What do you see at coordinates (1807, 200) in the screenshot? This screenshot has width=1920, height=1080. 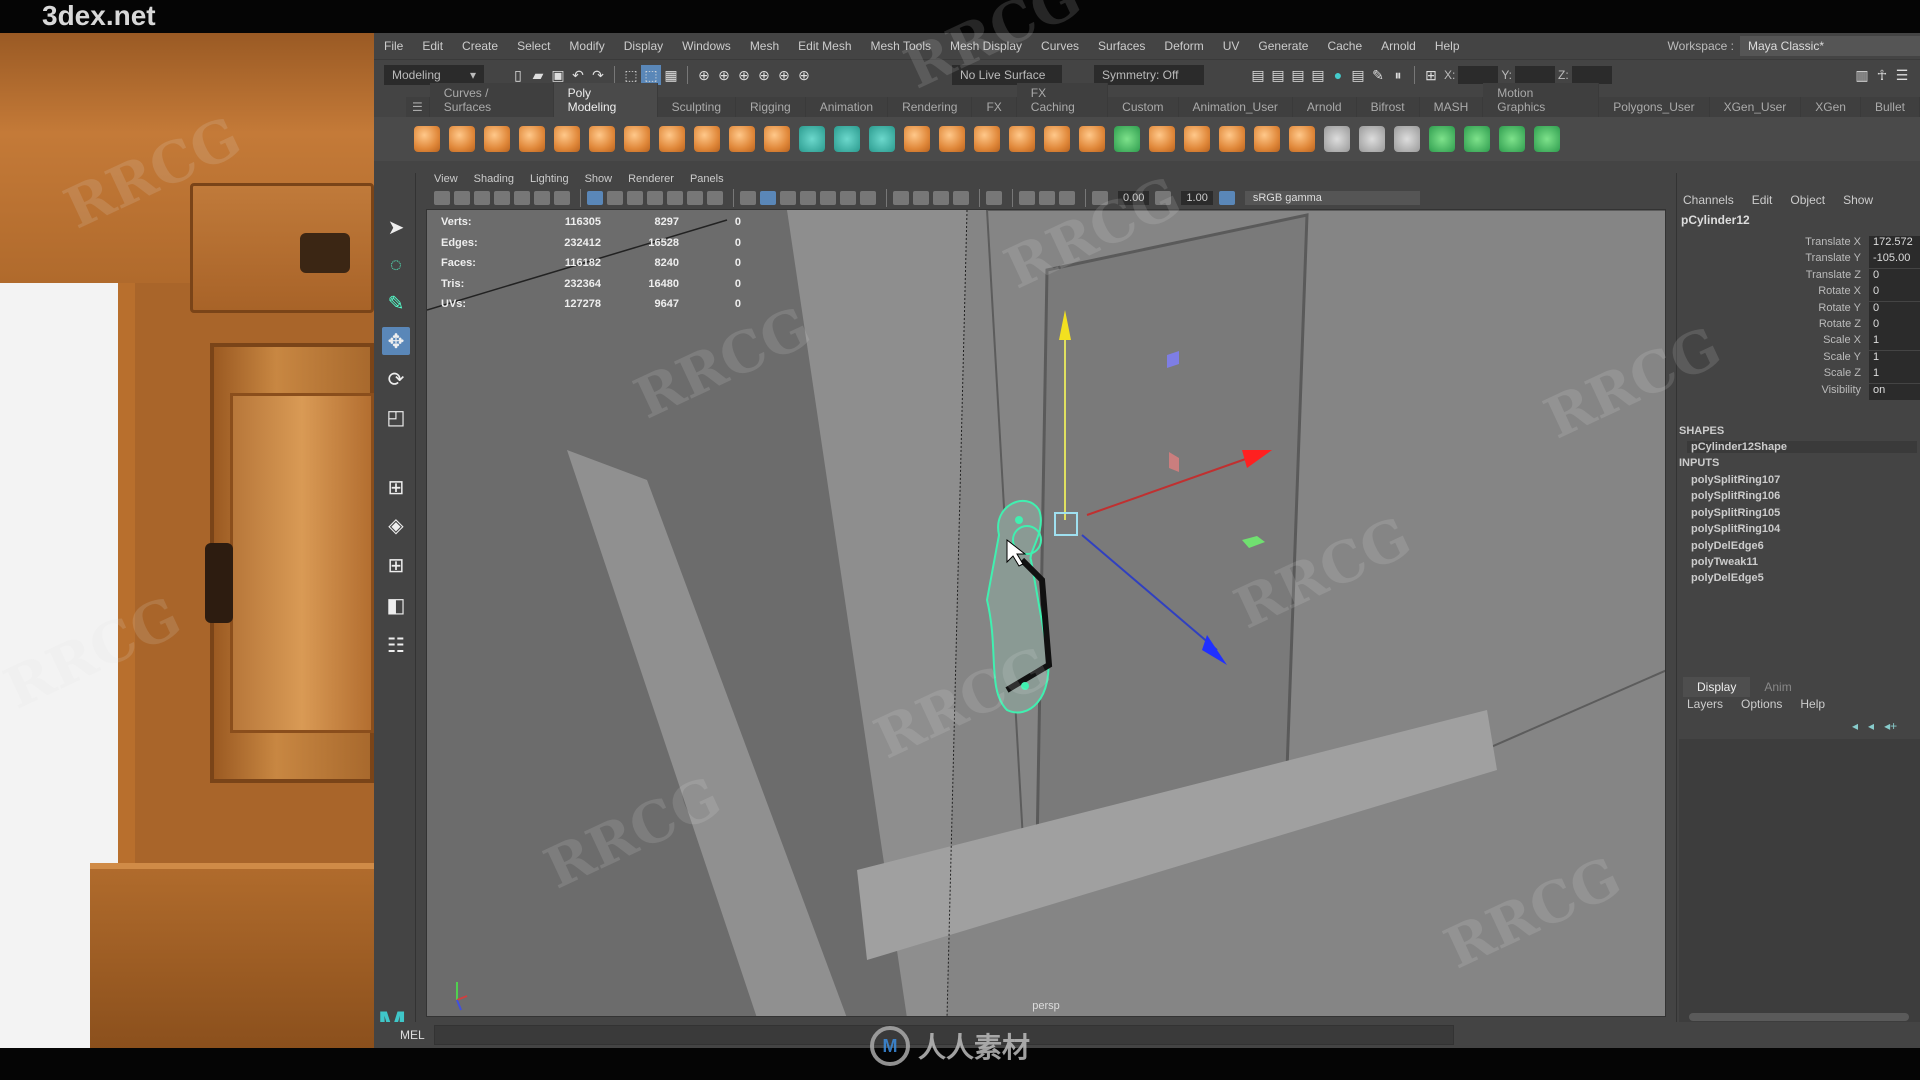 I see `cb-menu-object: Object` at bounding box center [1807, 200].